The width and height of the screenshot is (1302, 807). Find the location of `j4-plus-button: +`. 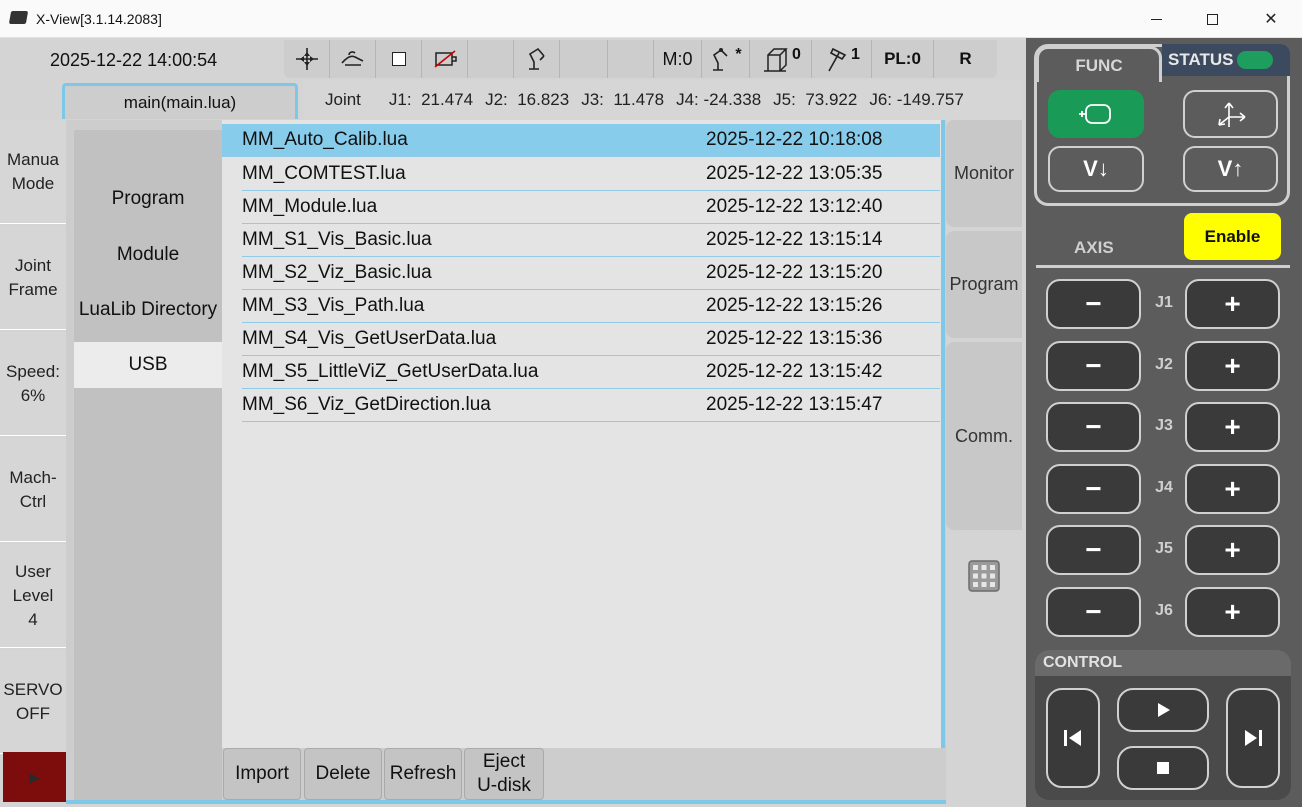

j4-plus-button: + is located at coordinates (1232, 489).